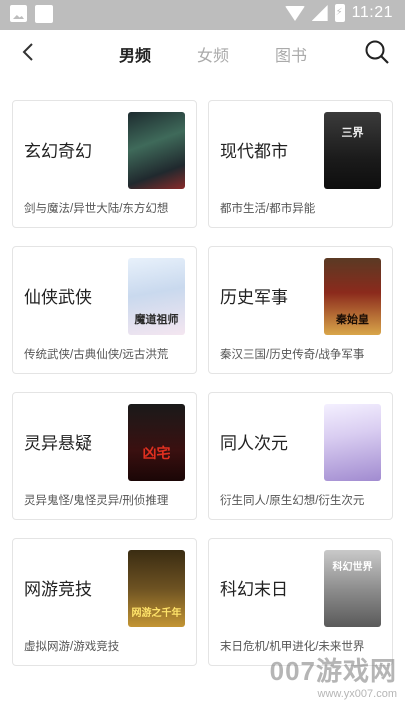 The image size is (405, 720). I want to click on watermark-title: 007游戏网, so click(333, 671).